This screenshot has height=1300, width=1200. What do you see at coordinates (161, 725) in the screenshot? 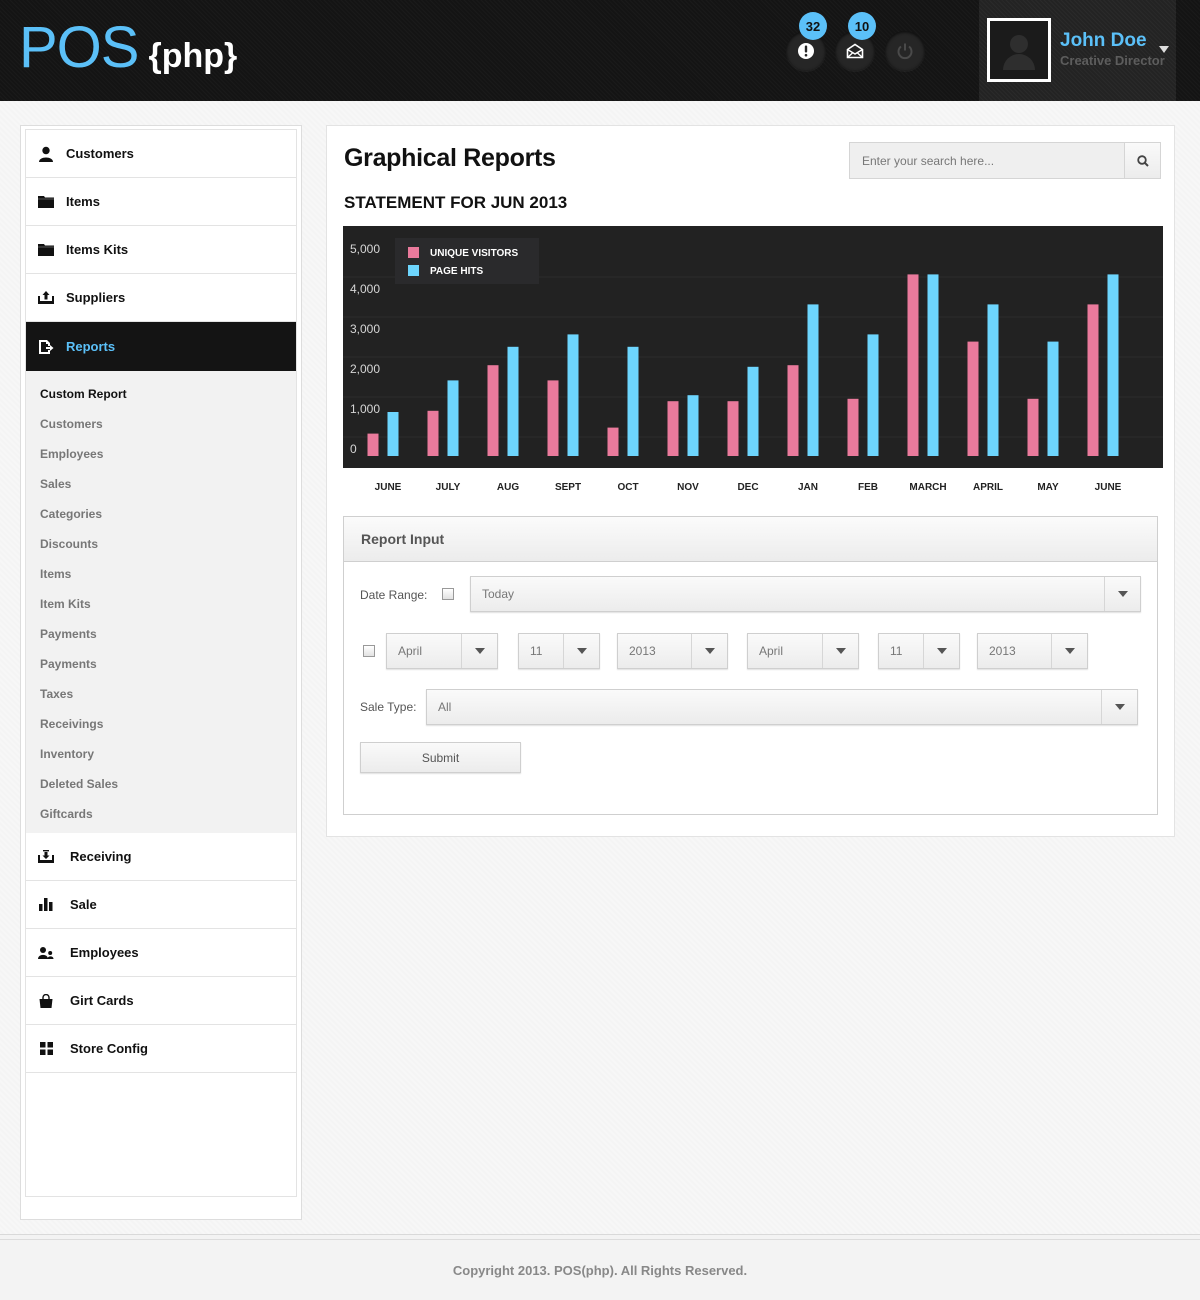
I see `submenu-item-receivings: Receivings` at bounding box center [161, 725].